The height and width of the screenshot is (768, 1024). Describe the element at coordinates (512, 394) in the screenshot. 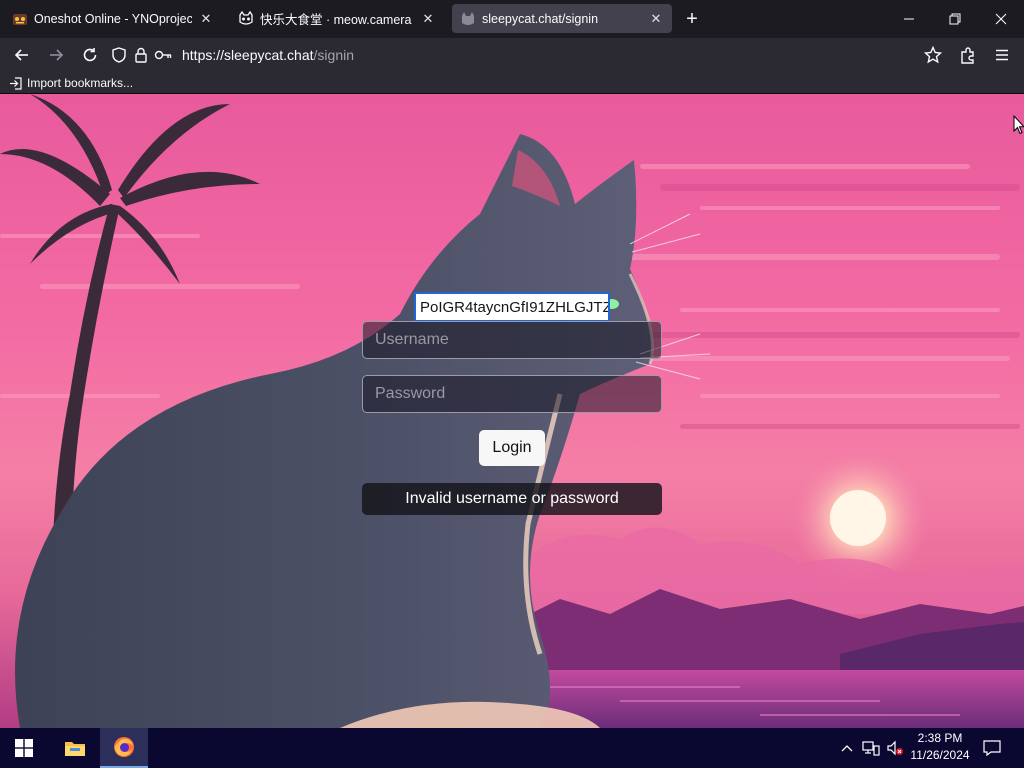

I see `password-input` at that location.